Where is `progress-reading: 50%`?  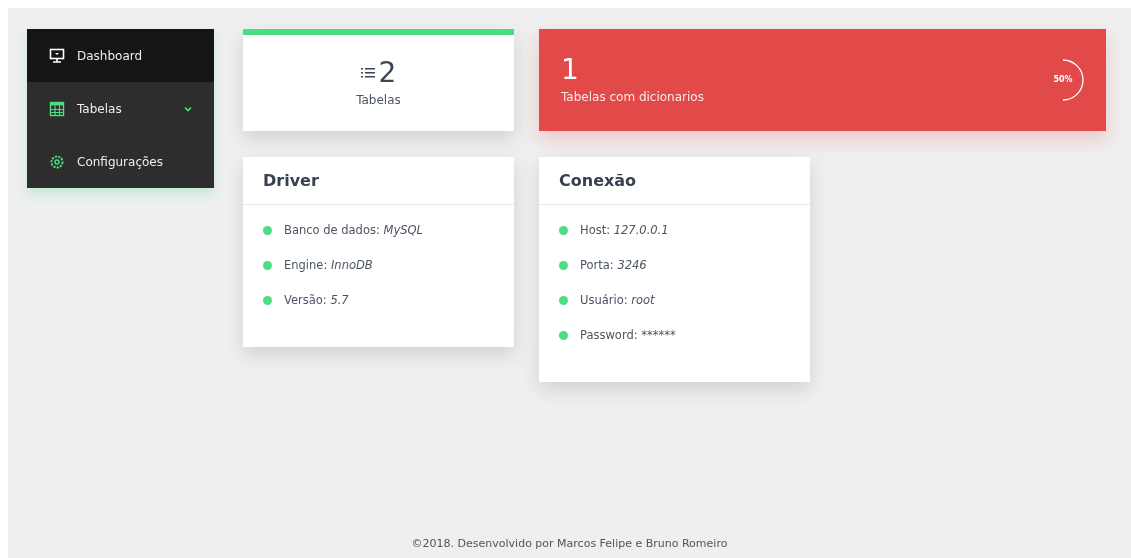
progress-reading: 50% is located at coordinates (1063, 80).